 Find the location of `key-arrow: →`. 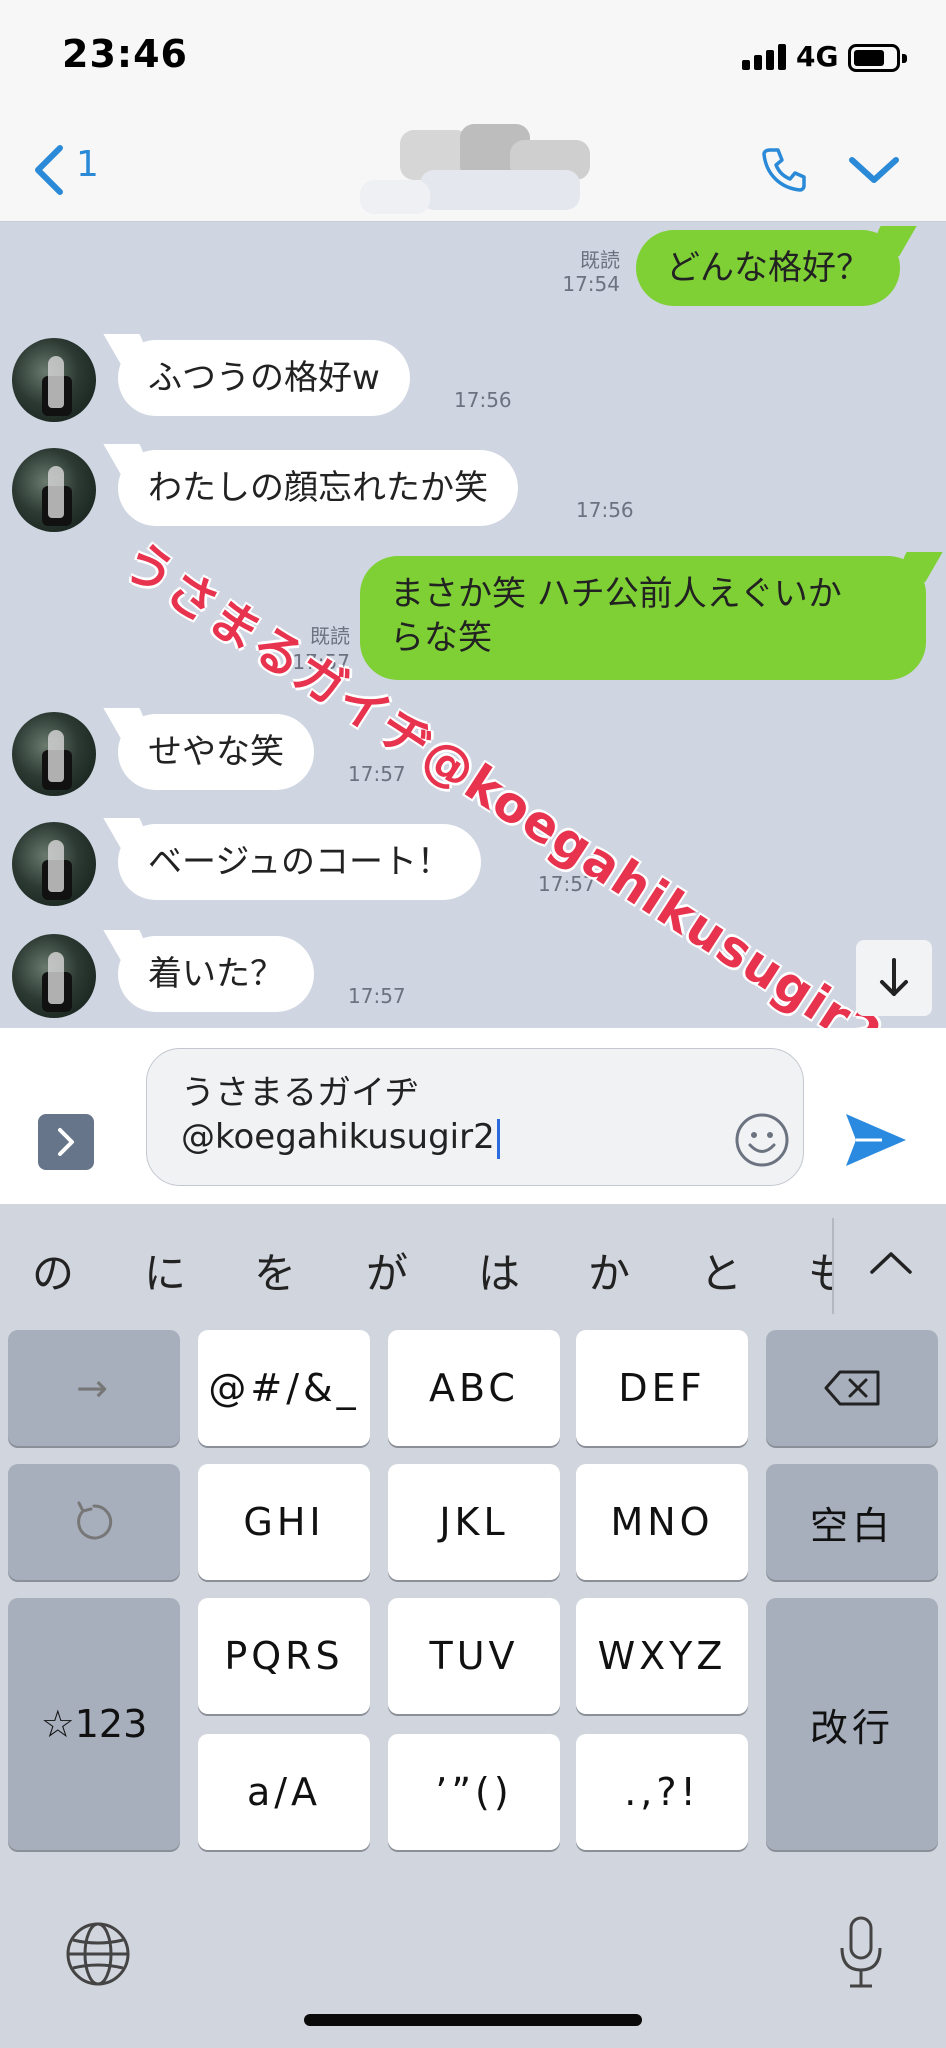

key-arrow: → is located at coordinates (94, 1388).